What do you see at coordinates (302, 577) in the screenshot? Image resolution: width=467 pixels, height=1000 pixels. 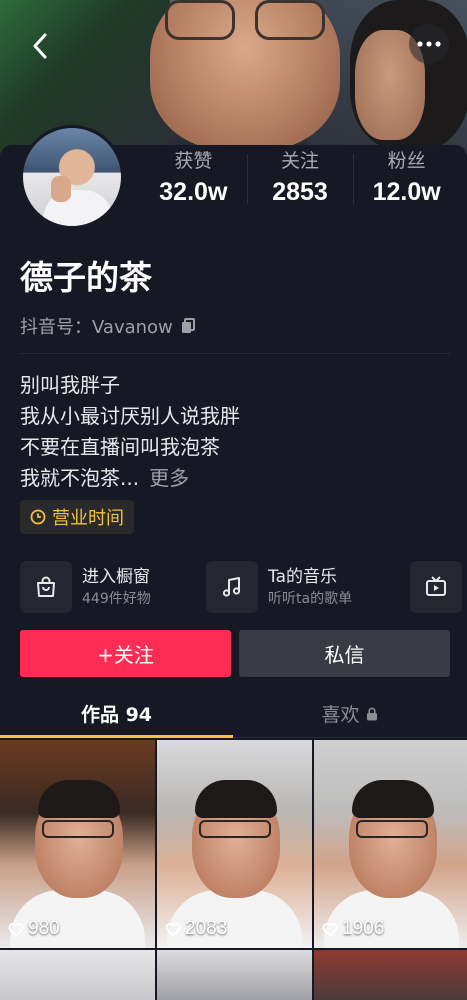 I see `service-title: Ta的音乐` at bounding box center [302, 577].